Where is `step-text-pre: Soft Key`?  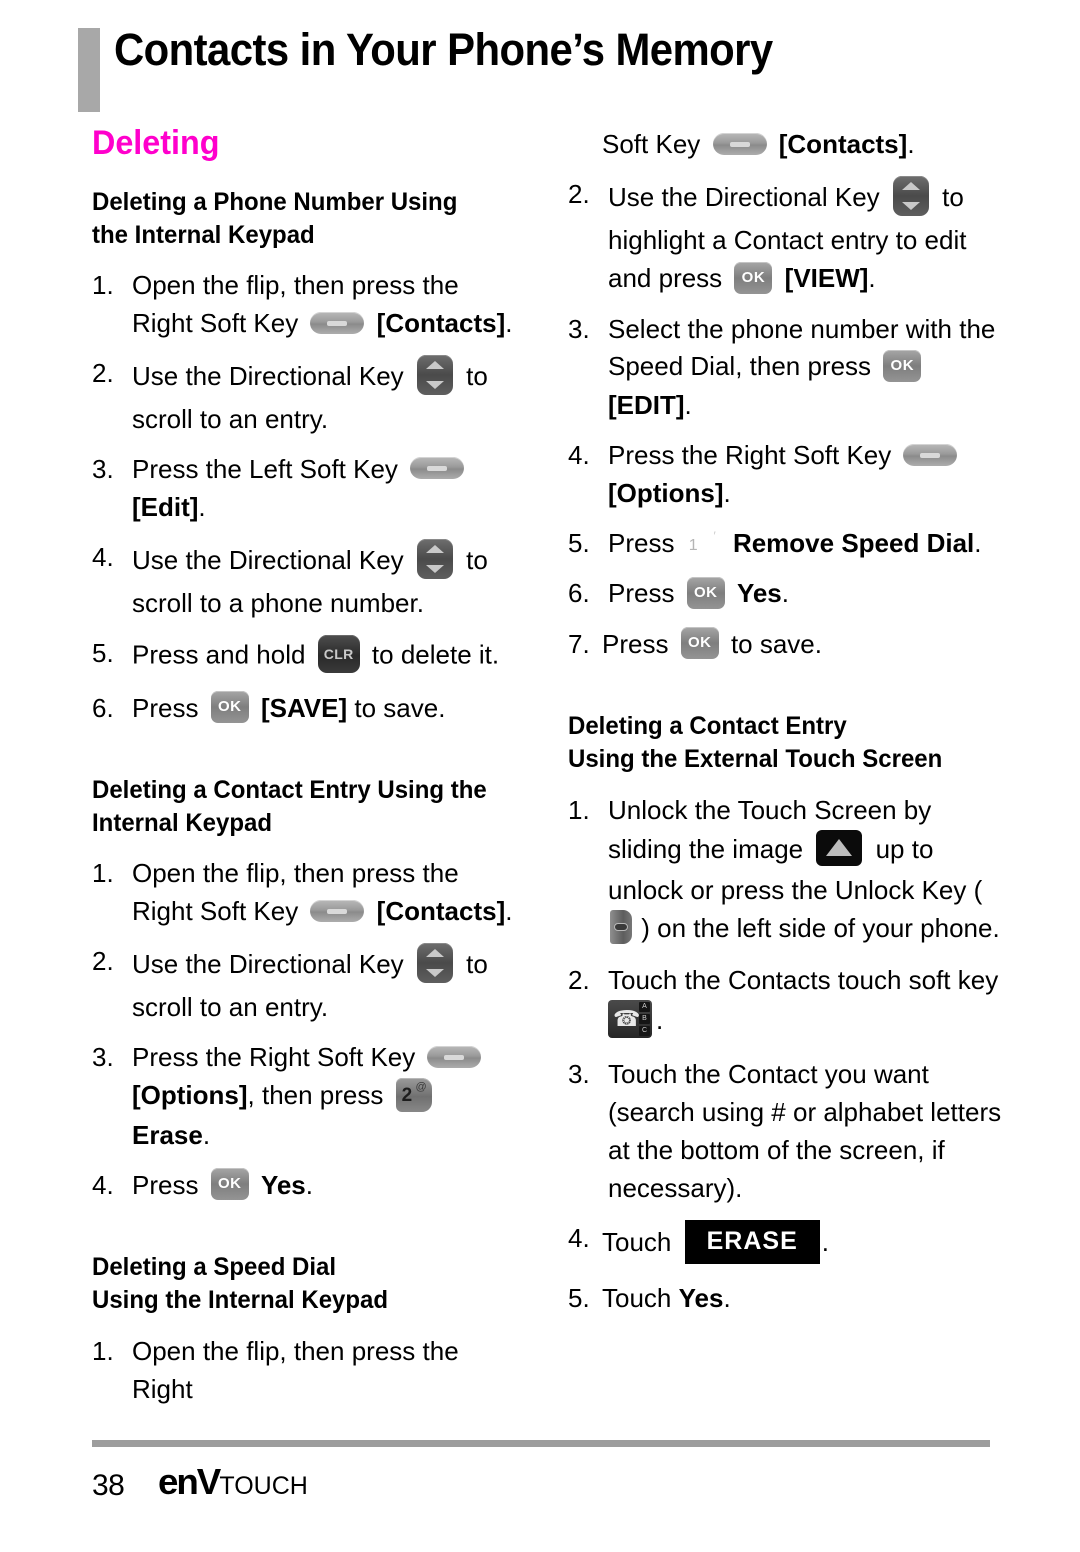
step-text-pre: Soft Key is located at coordinates (651, 144).